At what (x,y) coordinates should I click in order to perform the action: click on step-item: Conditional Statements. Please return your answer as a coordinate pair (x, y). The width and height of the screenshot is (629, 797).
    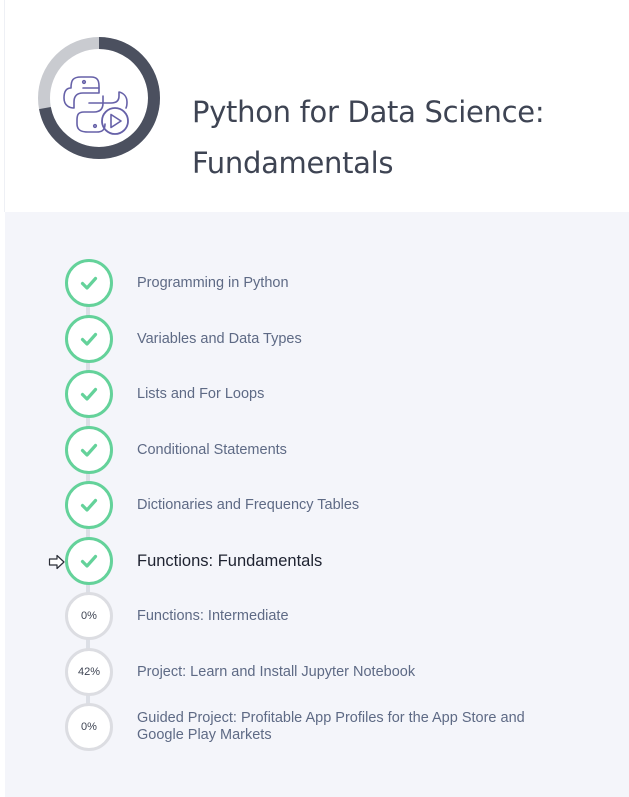
    Looking at the image, I should click on (314, 450).